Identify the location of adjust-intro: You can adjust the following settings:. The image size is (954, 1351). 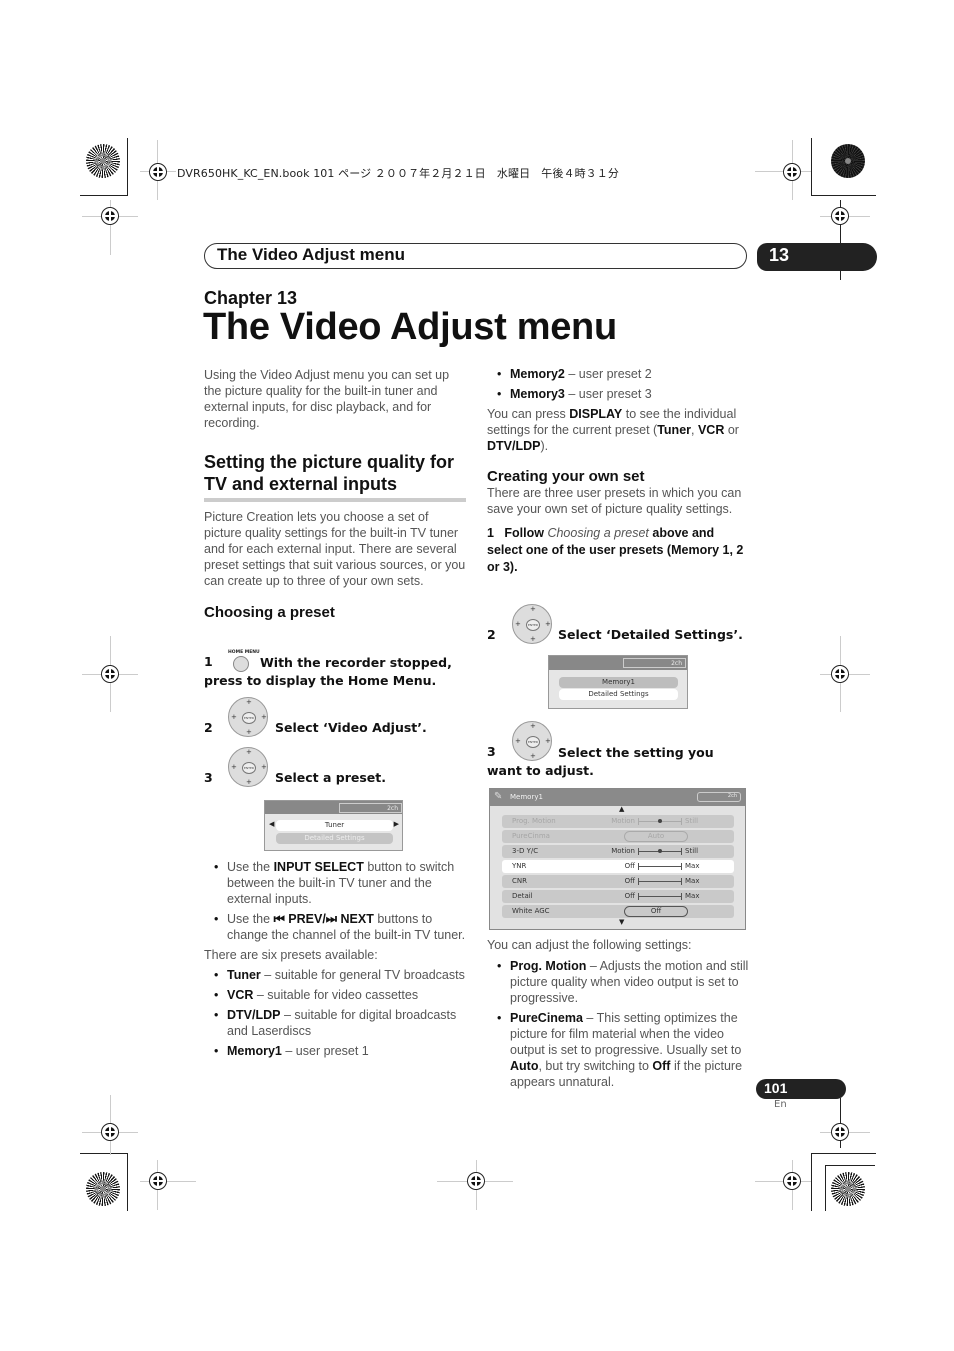
(589, 945).